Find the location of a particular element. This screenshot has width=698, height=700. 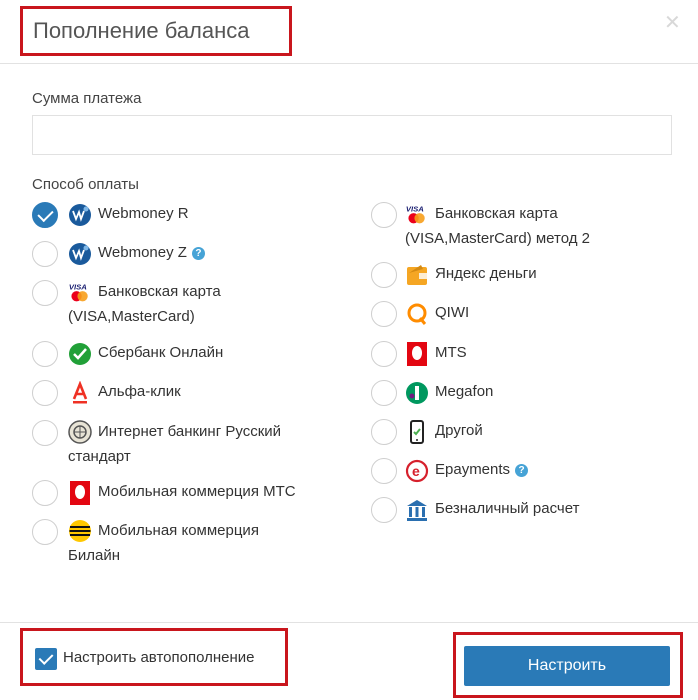

yandex-money-icon is located at coordinates (417, 275).